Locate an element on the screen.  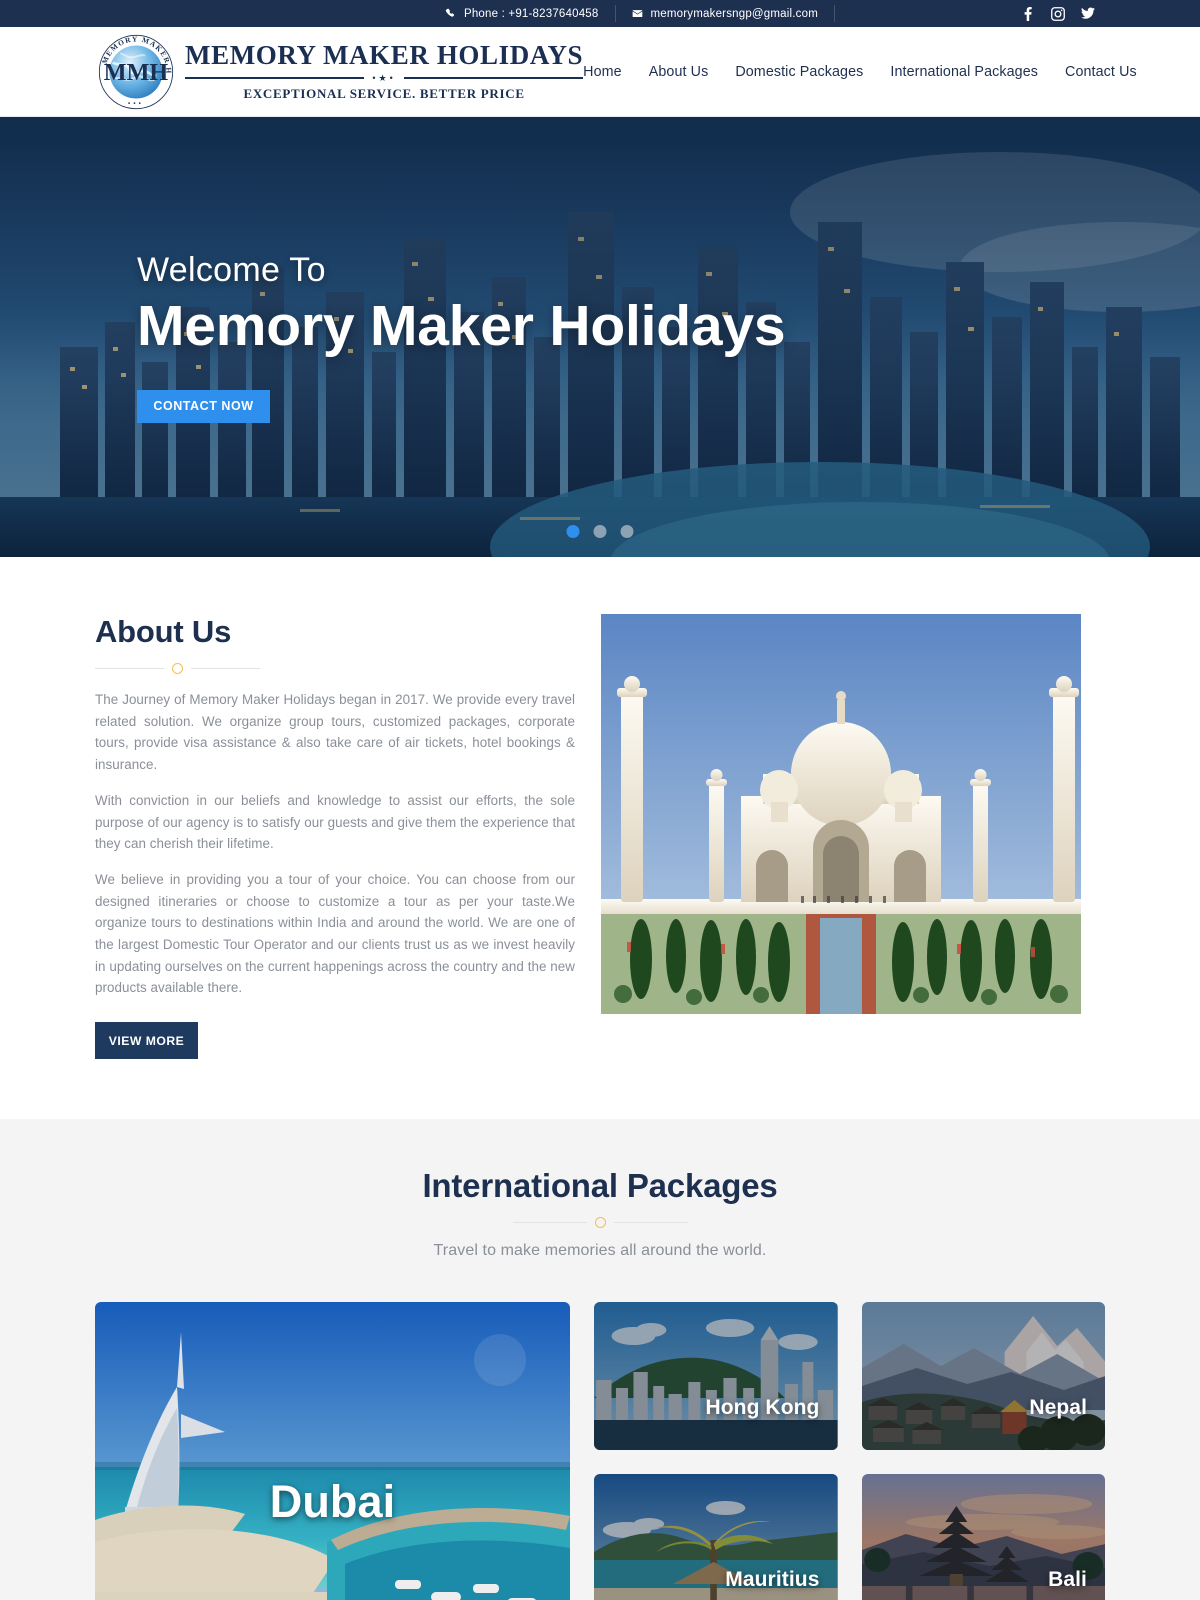
about-divider is located at coordinates (177, 668).